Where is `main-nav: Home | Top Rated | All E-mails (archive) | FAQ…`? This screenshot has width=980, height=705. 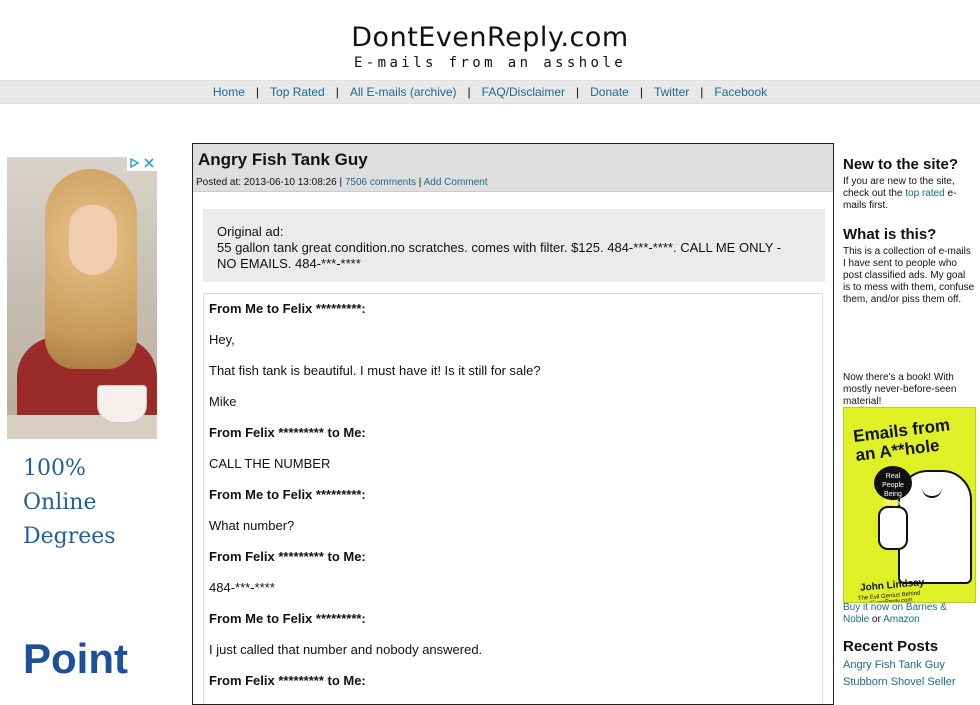 main-nav: Home | Top Rated | All E-mails (archive) | FAQ… is located at coordinates (490, 92).